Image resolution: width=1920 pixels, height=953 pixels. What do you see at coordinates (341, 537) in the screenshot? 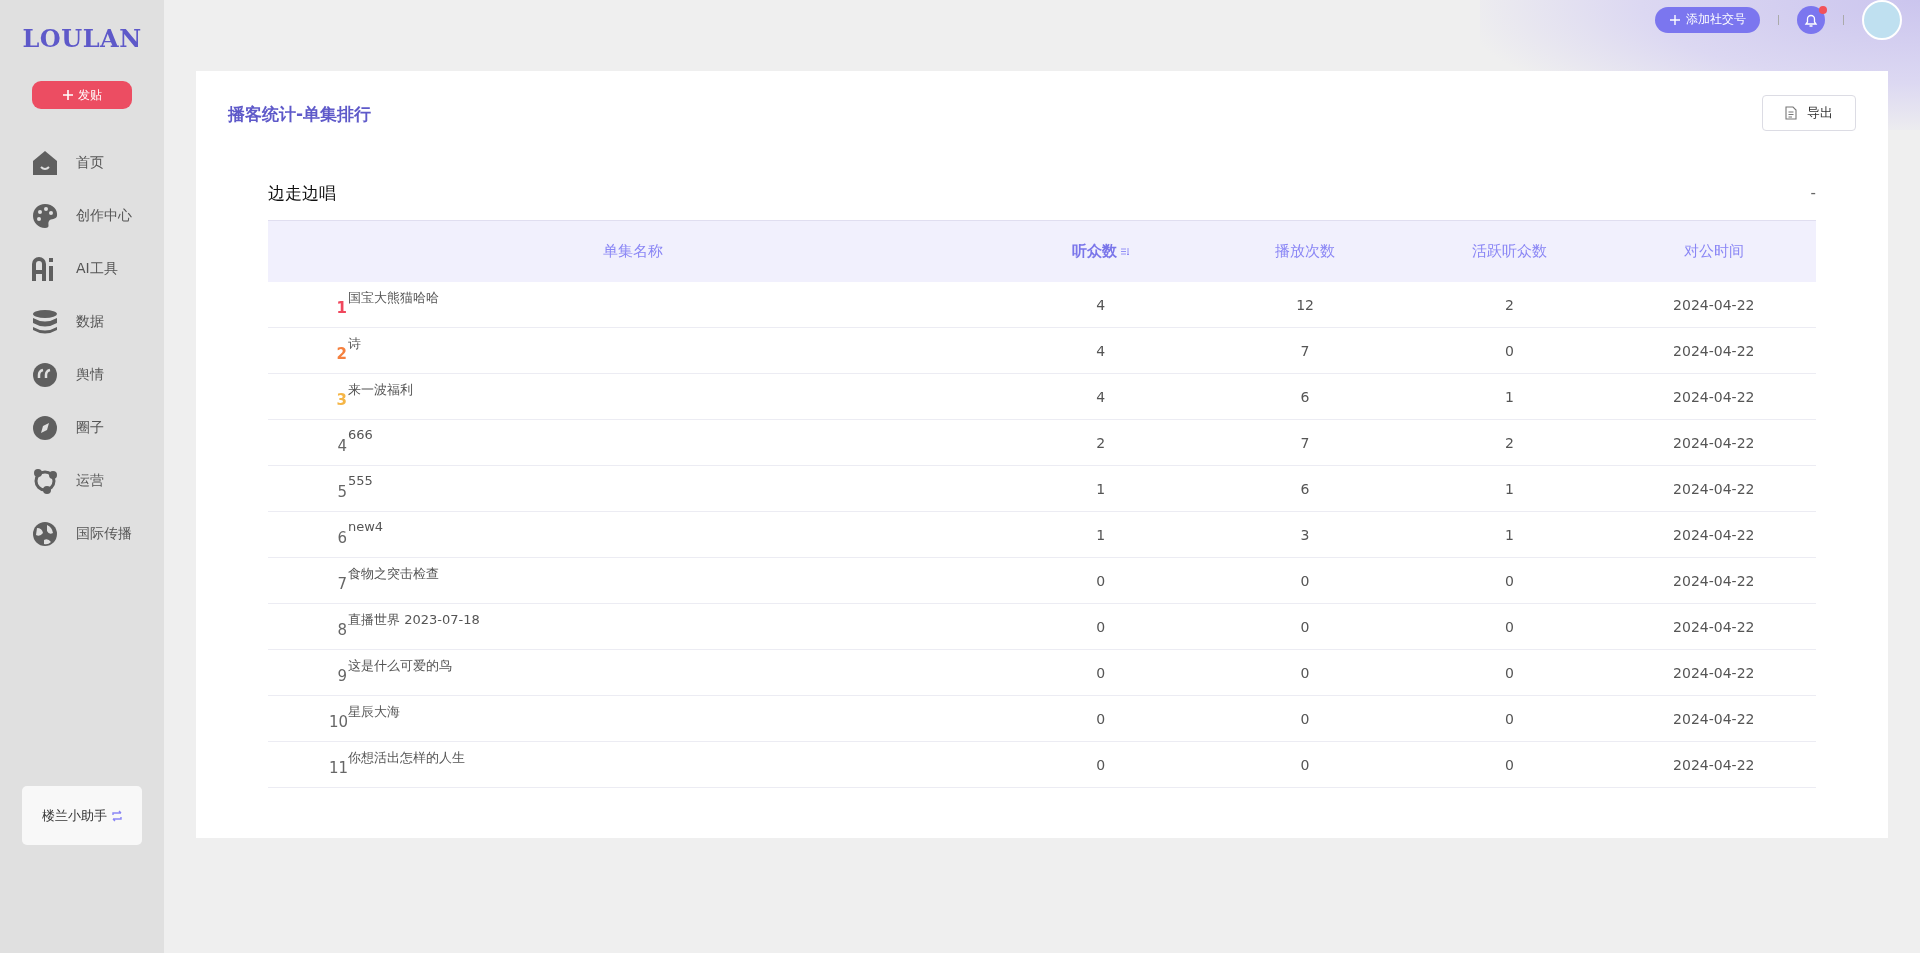
I see `rank-number: 6` at bounding box center [341, 537].